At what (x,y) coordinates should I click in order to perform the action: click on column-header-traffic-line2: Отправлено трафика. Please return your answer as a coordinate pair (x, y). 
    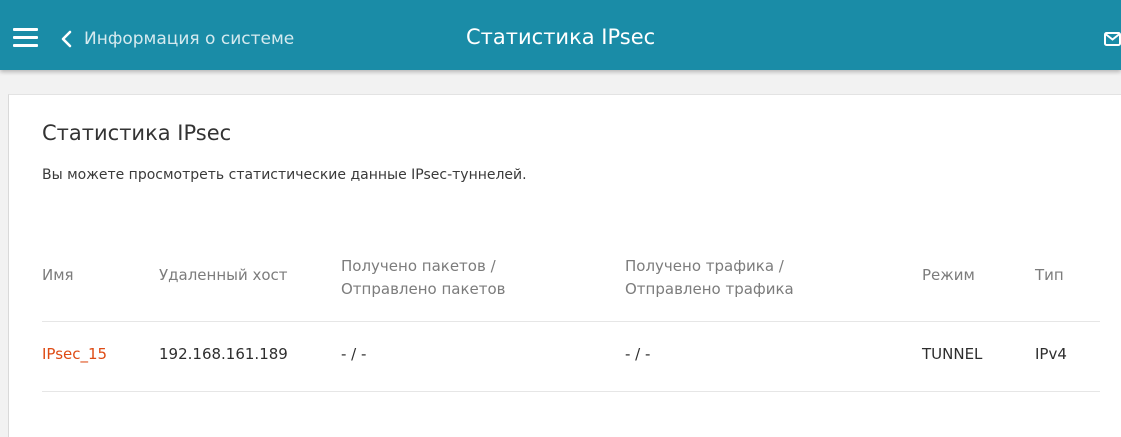
    Looking at the image, I should click on (709, 289).